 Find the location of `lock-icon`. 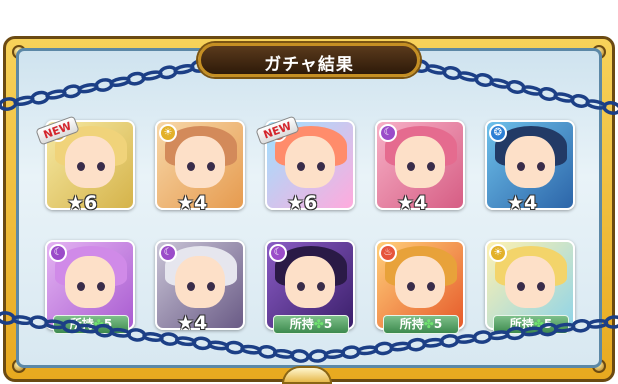

lock-icon is located at coordinates (307, 375).